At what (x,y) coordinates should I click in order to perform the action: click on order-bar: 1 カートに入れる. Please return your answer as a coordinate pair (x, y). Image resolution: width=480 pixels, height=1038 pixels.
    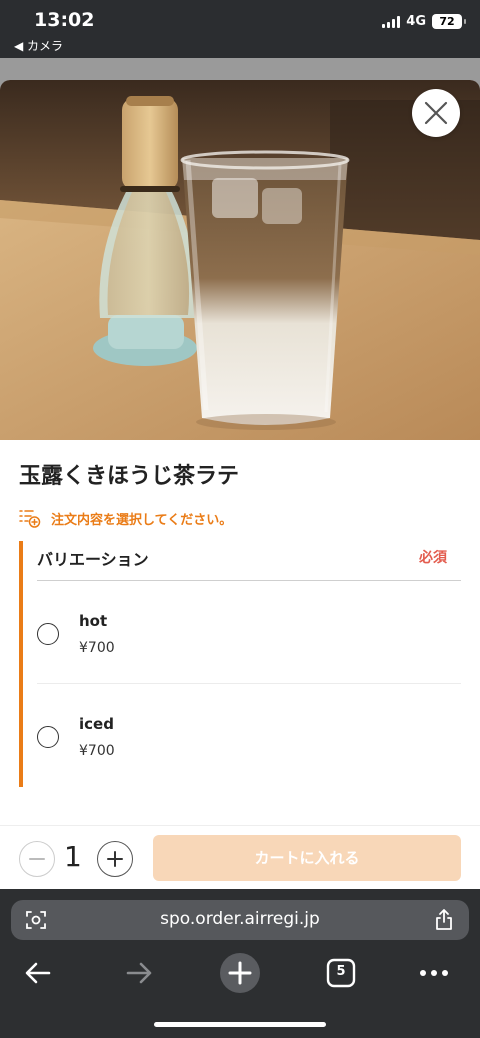
    Looking at the image, I should click on (240, 857).